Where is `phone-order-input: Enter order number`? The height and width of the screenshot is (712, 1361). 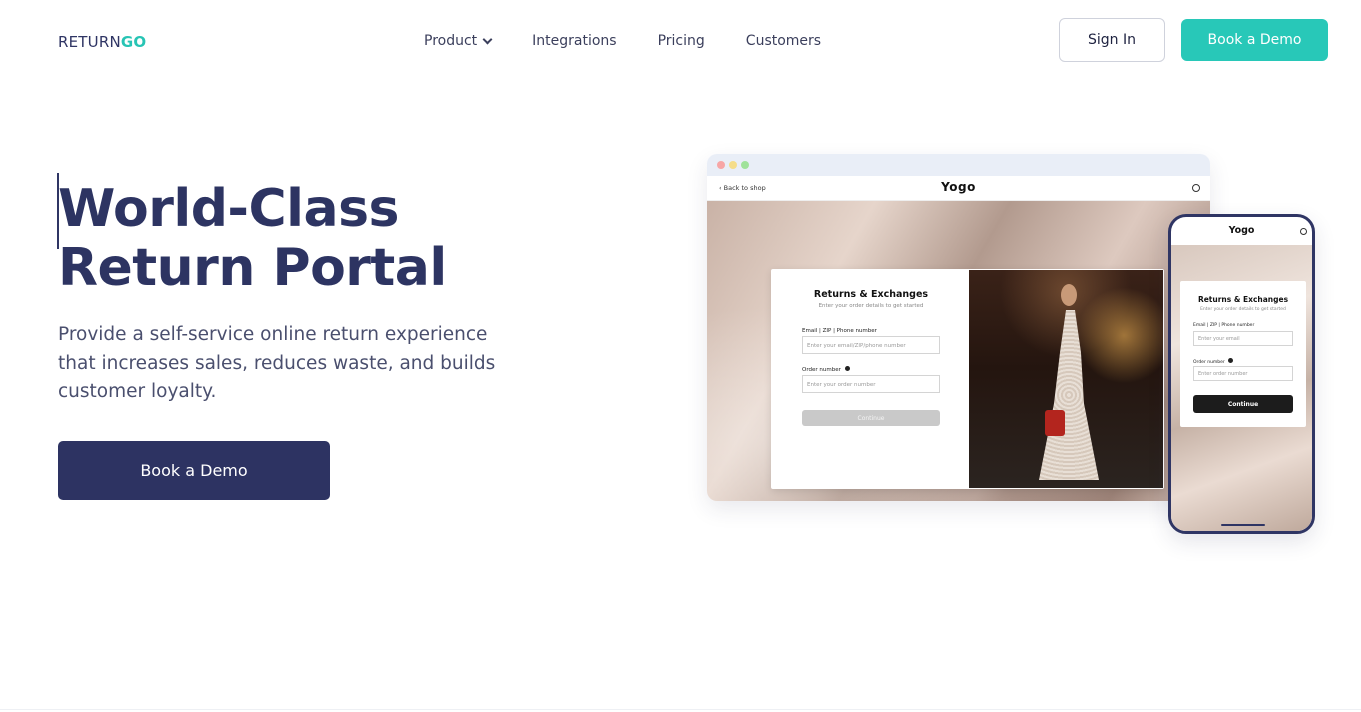 phone-order-input: Enter order number is located at coordinates (1243, 373).